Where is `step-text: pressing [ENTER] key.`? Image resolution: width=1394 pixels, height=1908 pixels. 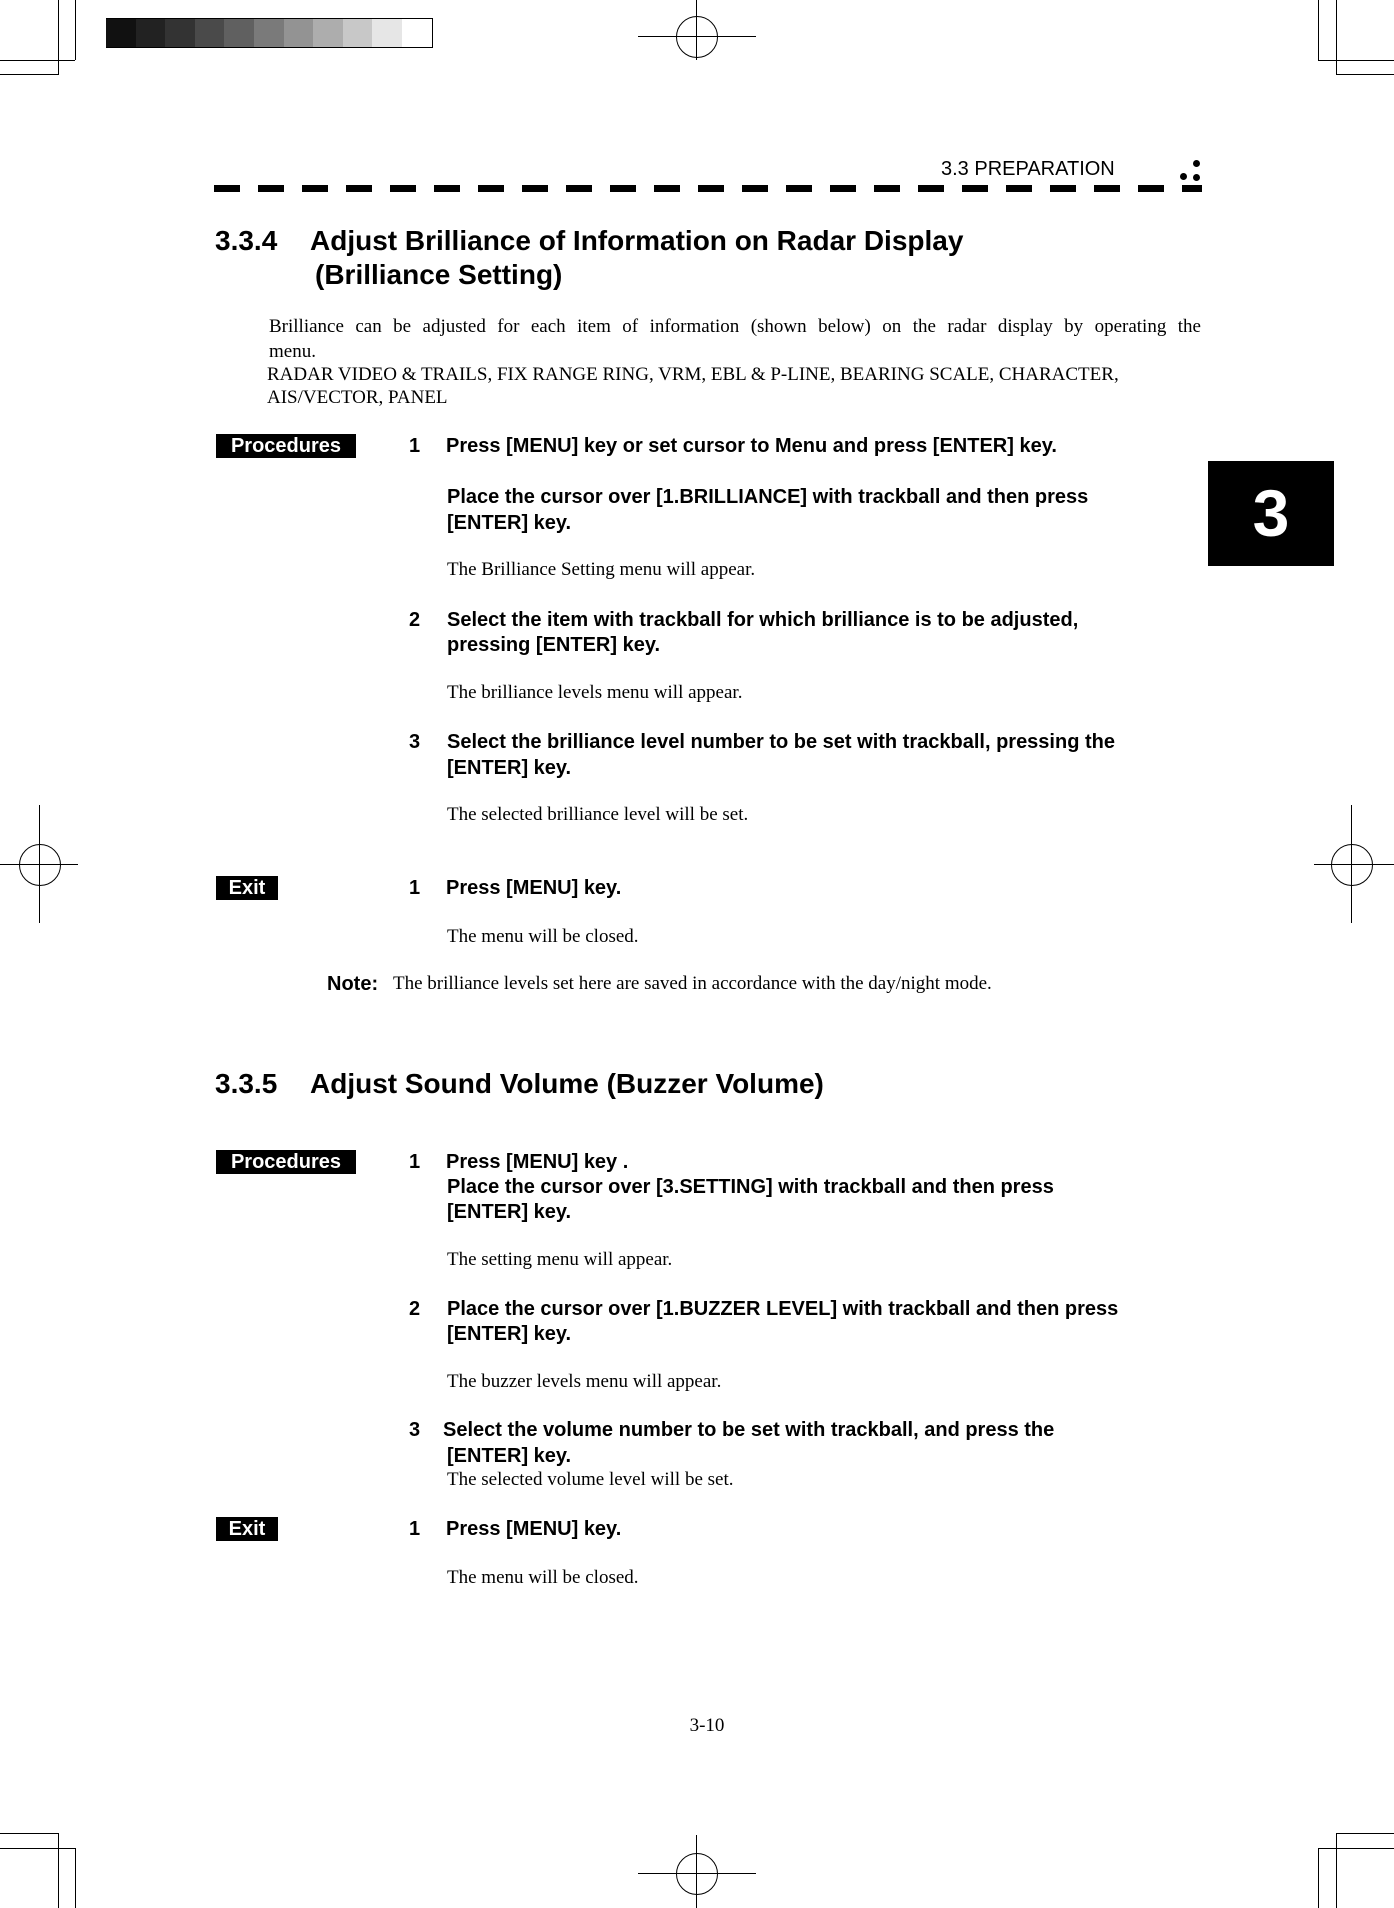 step-text: pressing [ENTER] key. is located at coordinates (554, 645).